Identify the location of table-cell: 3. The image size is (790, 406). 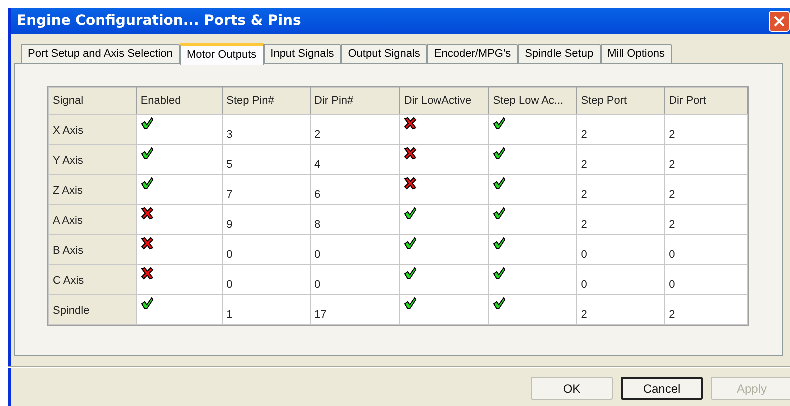
(229, 135).